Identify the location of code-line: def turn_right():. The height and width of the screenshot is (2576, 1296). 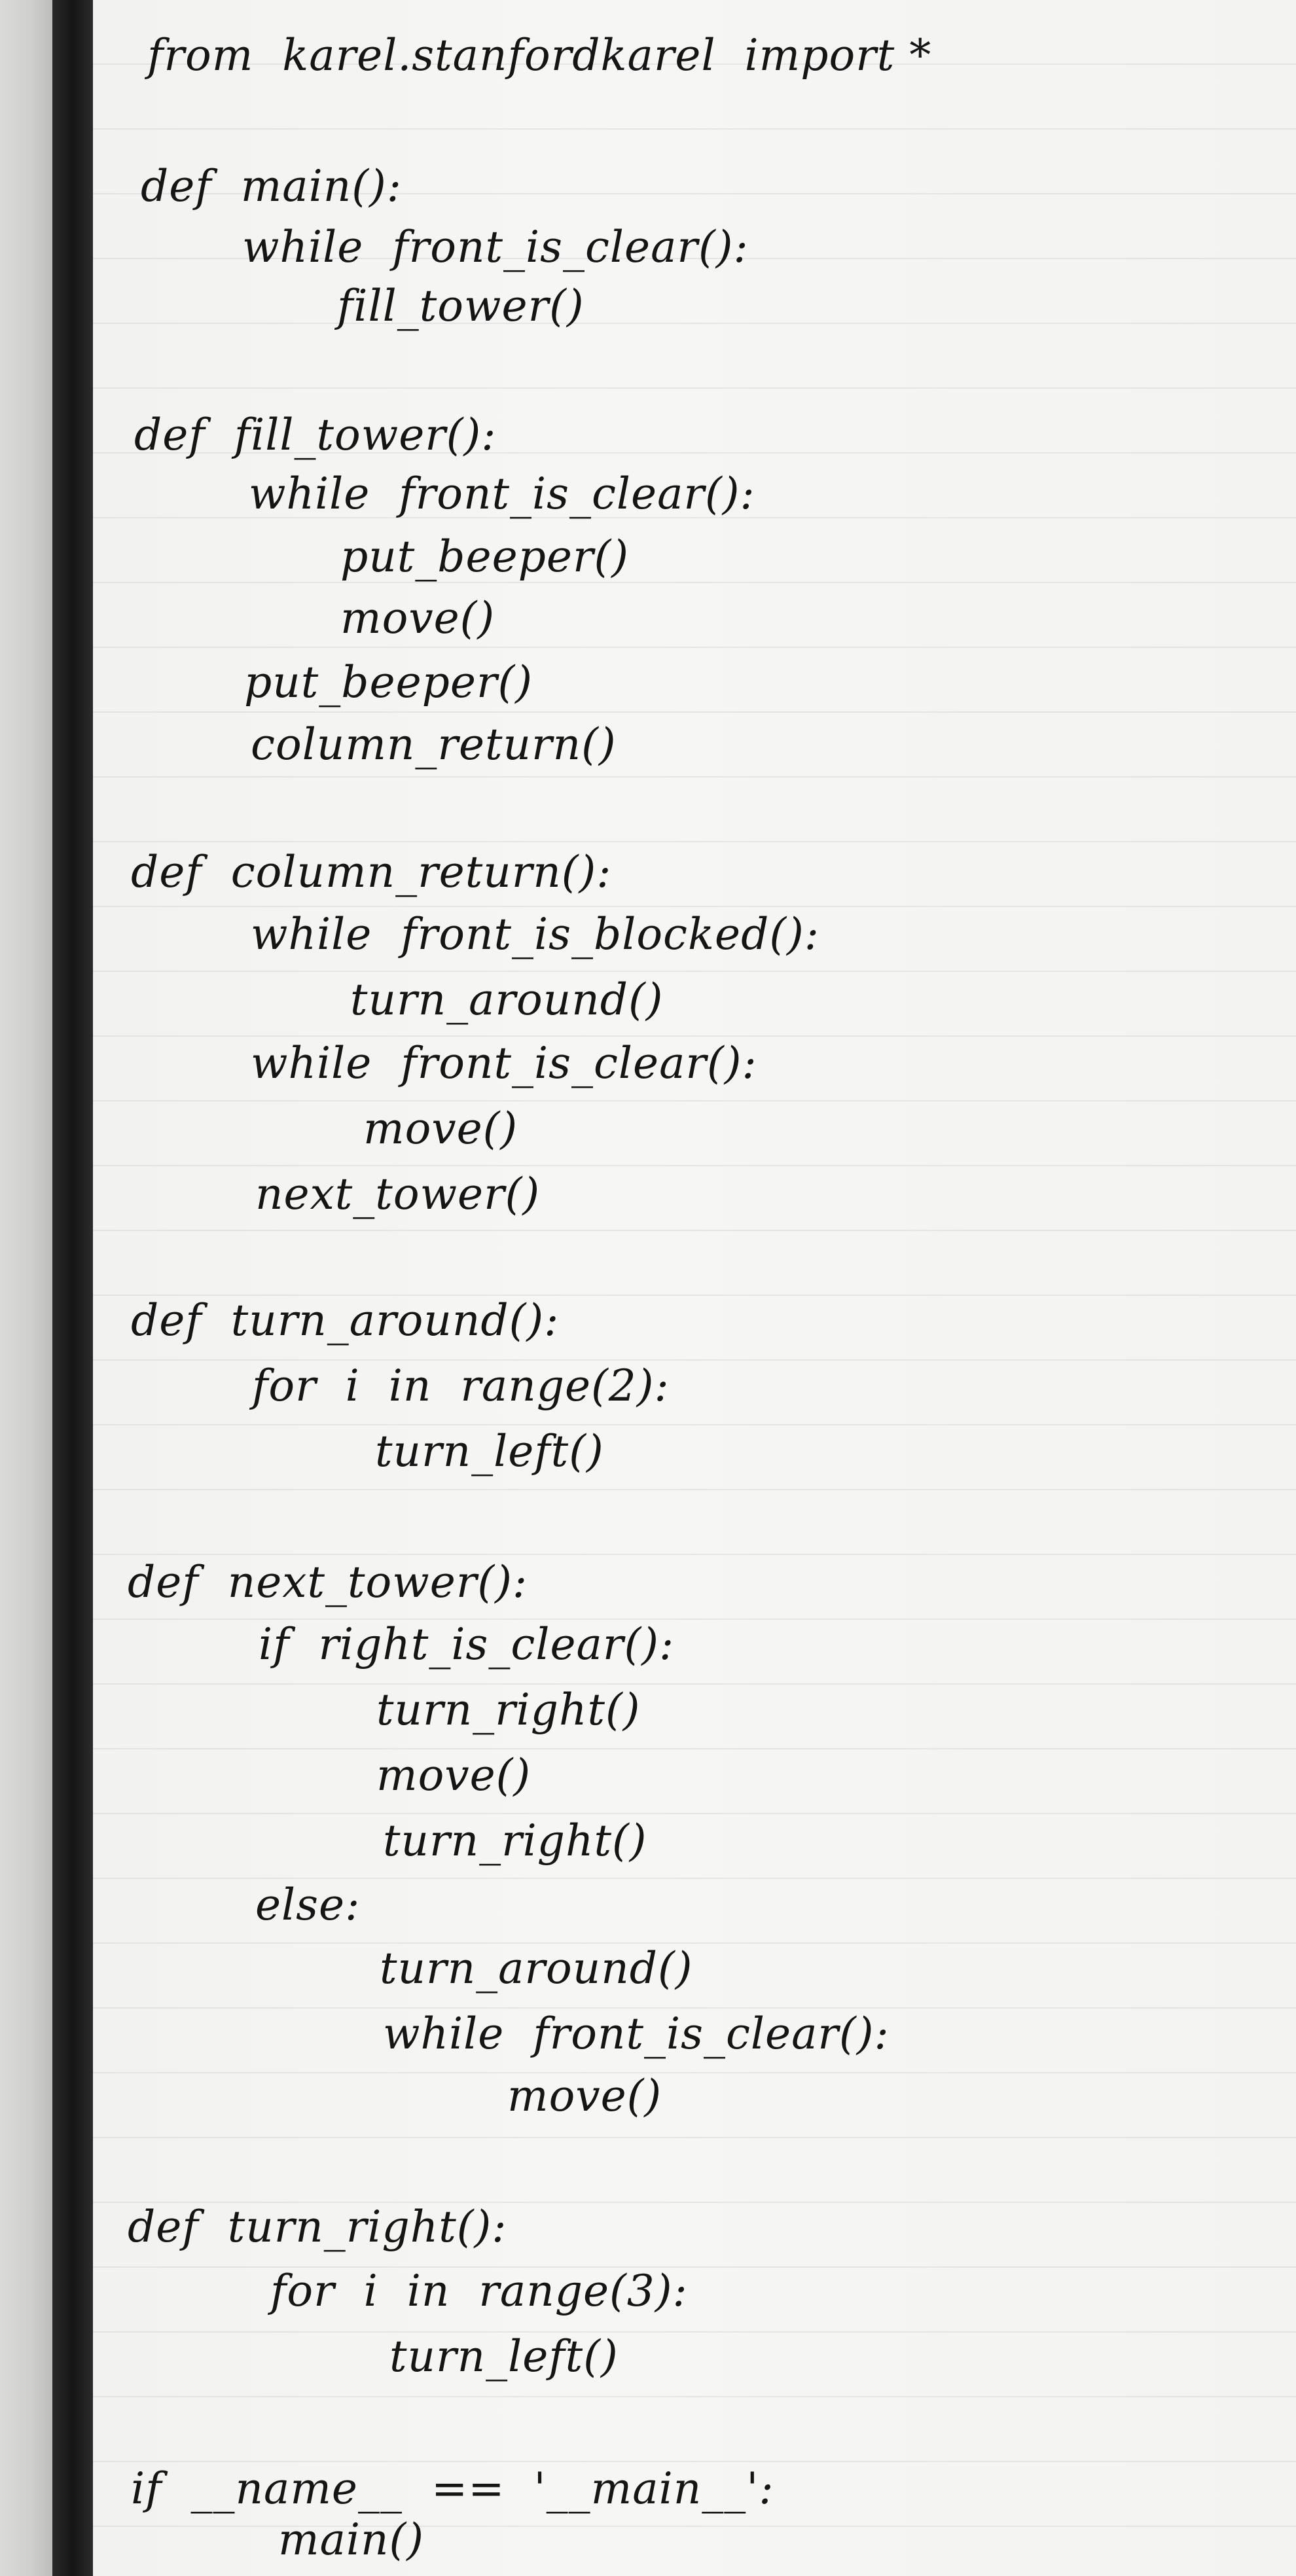
(317, 2227).